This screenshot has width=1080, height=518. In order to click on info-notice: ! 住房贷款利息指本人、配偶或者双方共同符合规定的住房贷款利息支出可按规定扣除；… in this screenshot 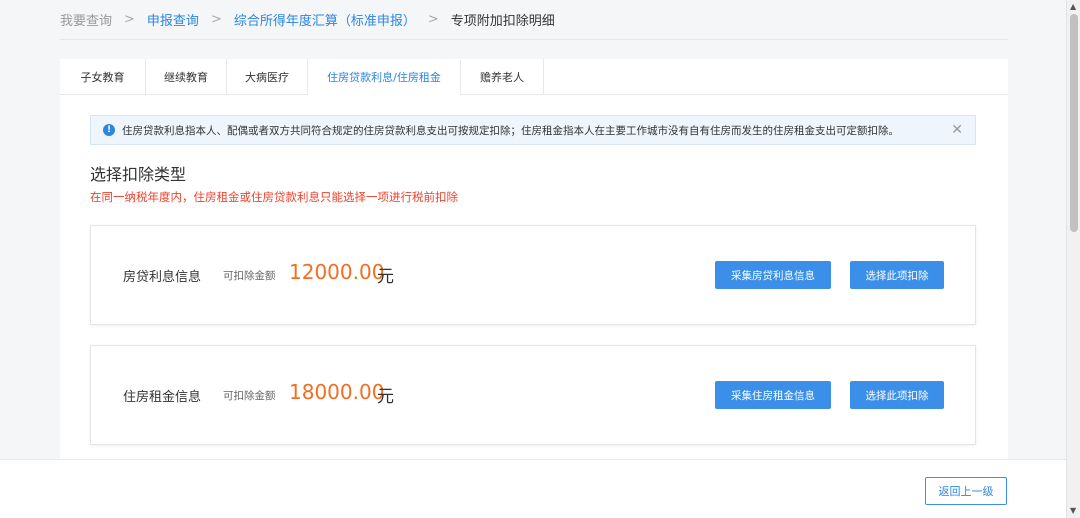, I will do `click(533, 130)`.